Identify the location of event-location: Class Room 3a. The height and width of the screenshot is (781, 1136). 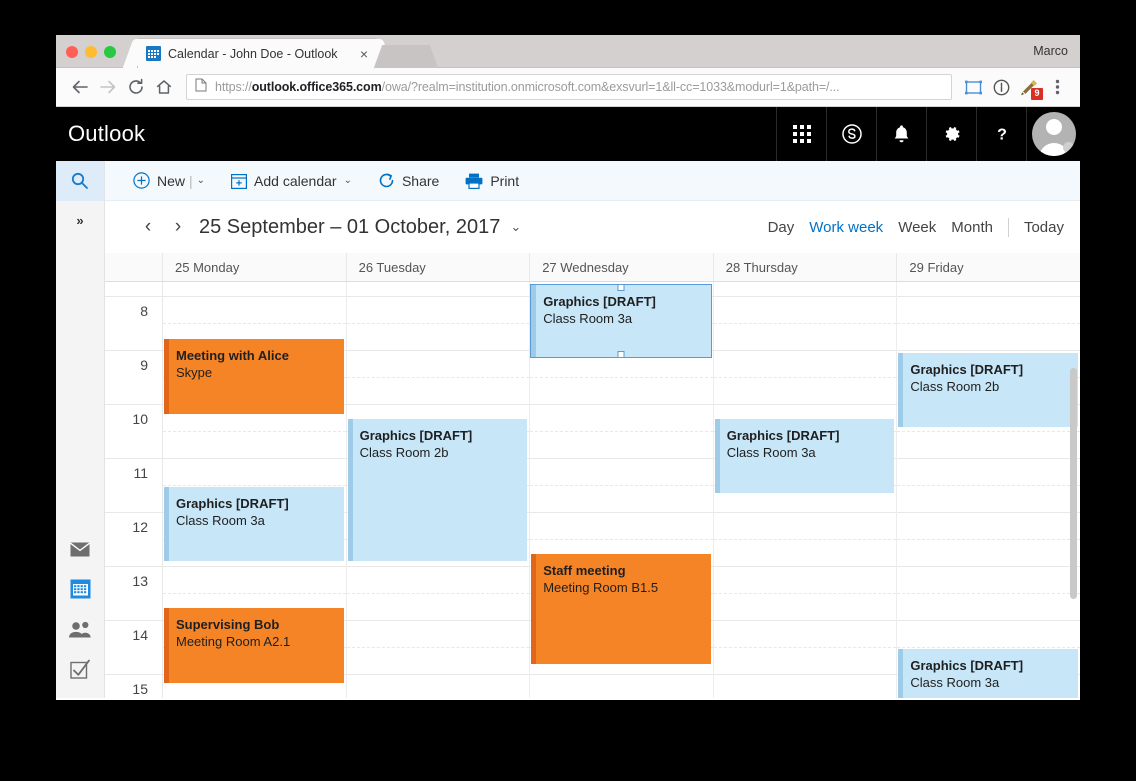
(588, 318).